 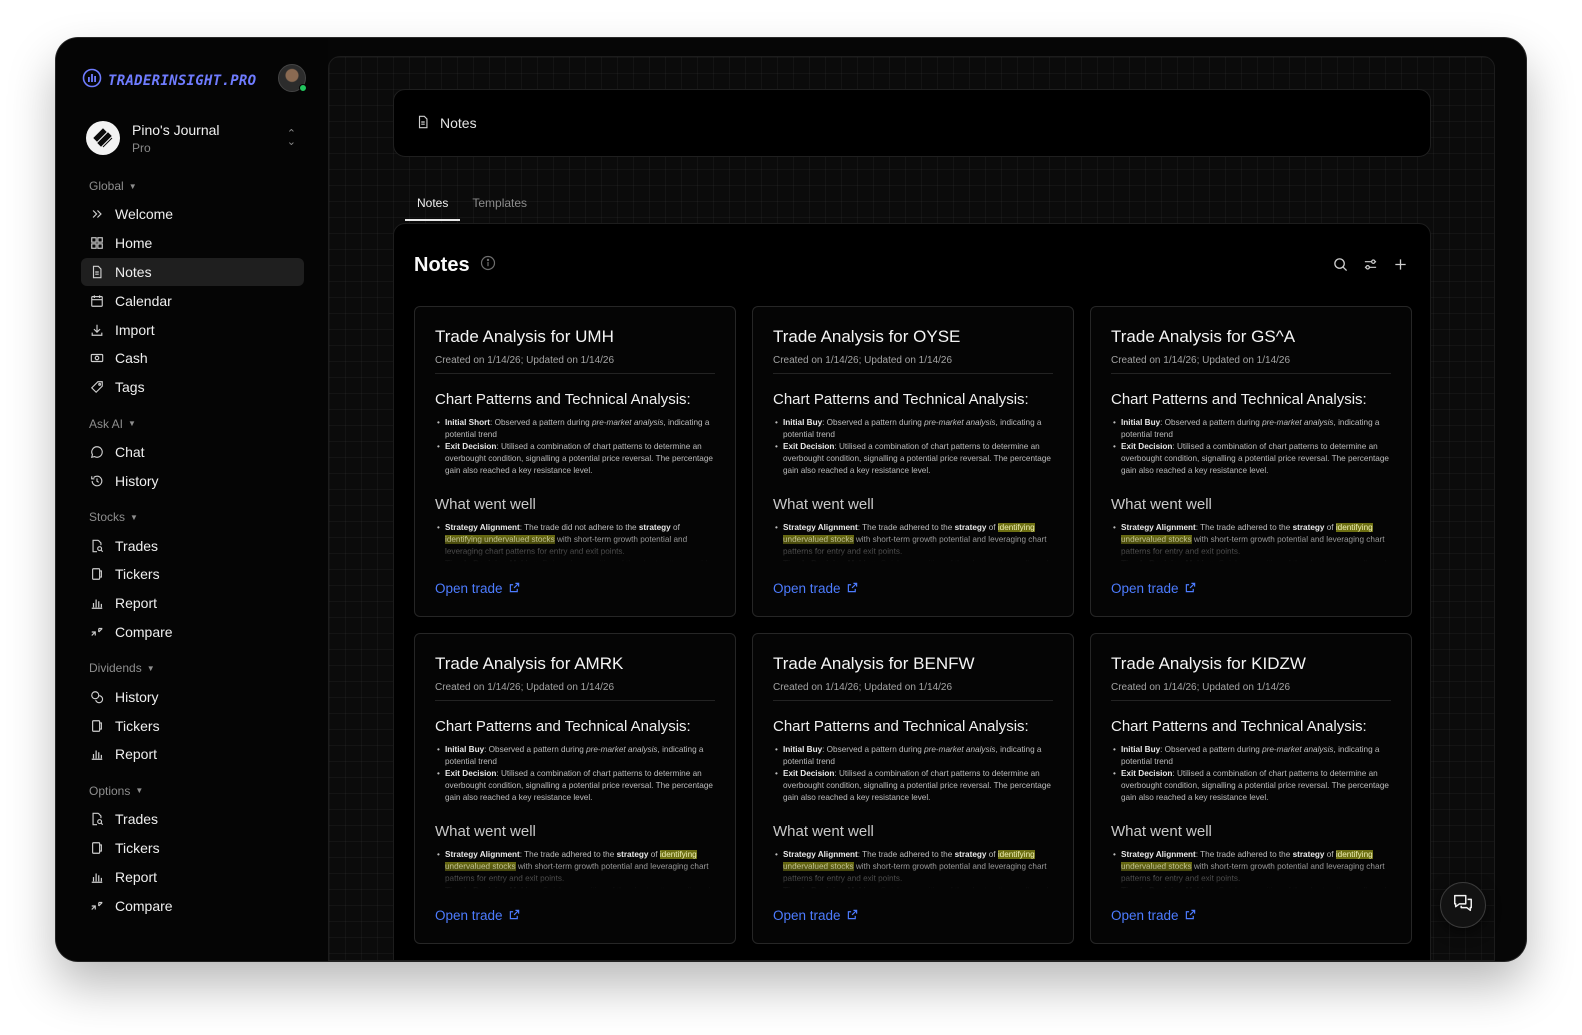 What do you see at coordinates (1400, 264) in the screenshot?
I see `plus-icon` at bounding box center [1400, 264].